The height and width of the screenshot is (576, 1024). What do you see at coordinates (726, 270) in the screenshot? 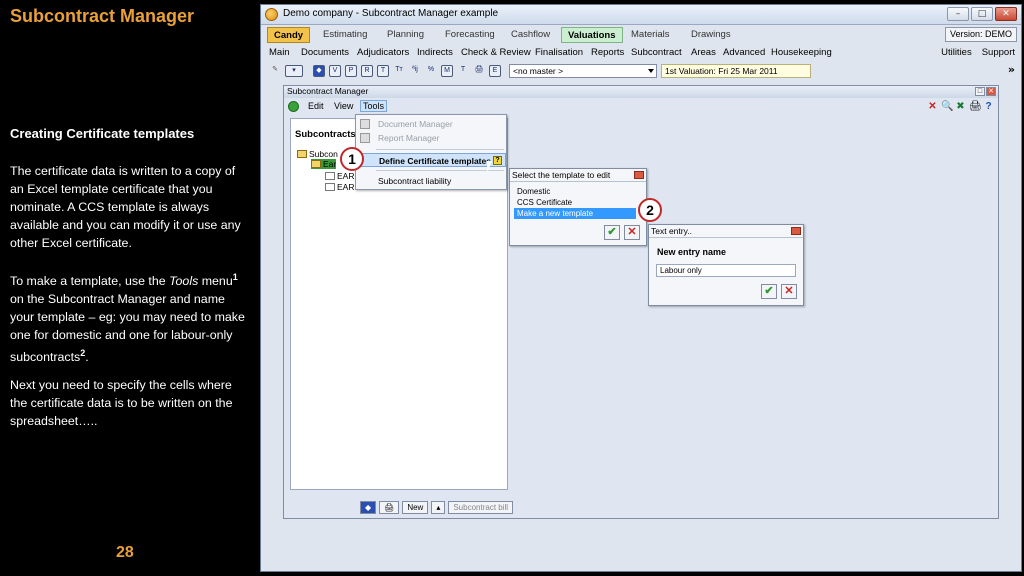
I see `entry-name-input: Labour only` at bounding box center [726, 270].